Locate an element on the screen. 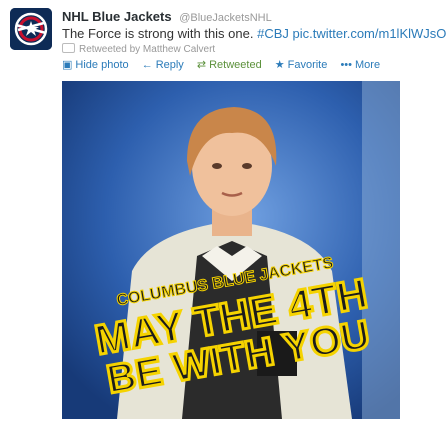  retweeted-by-context: Retweeted by Matthew Calvert is located at coordinates (138, 49).